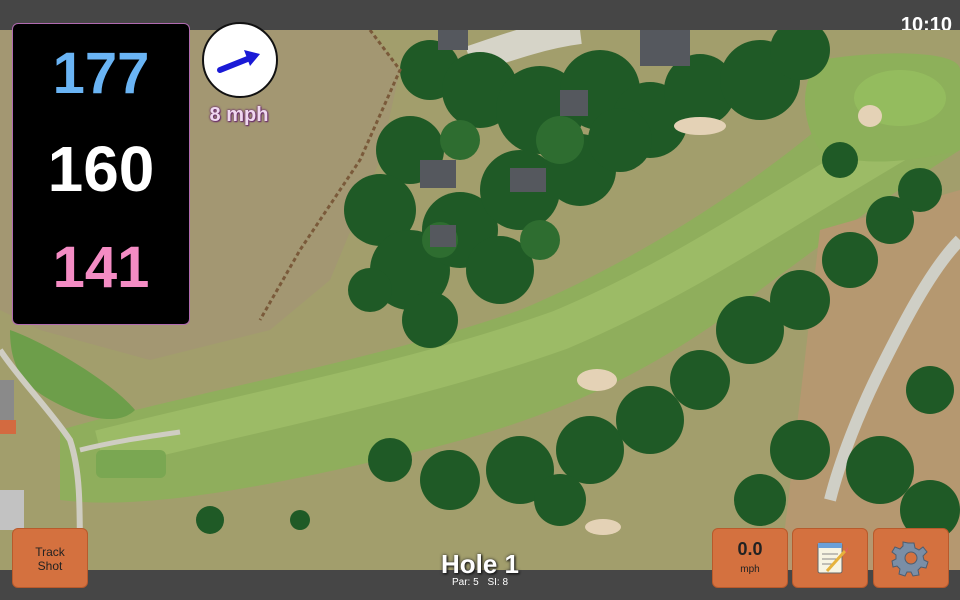  I want to click on wind-indicator, so click(240, 60).